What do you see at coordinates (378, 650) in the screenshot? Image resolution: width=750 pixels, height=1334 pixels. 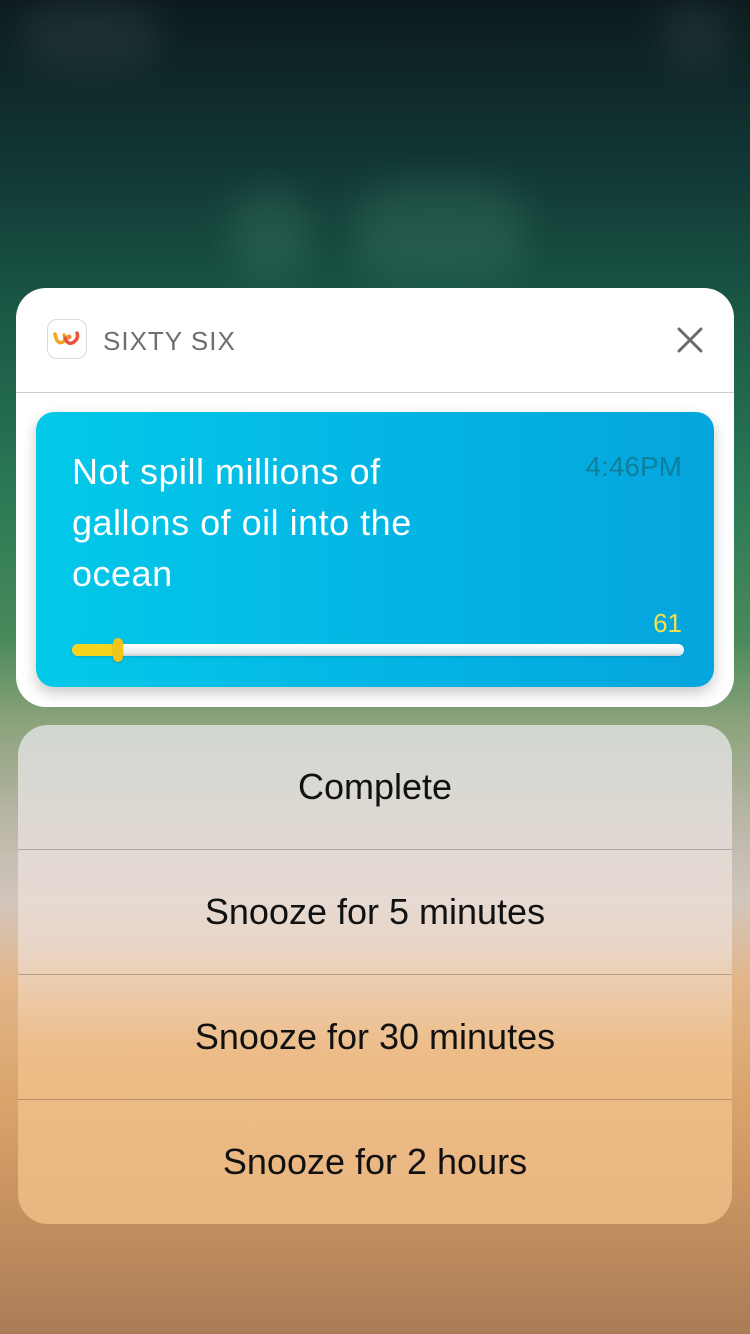 I see `progress-bar` at bounding box center [378, 650].